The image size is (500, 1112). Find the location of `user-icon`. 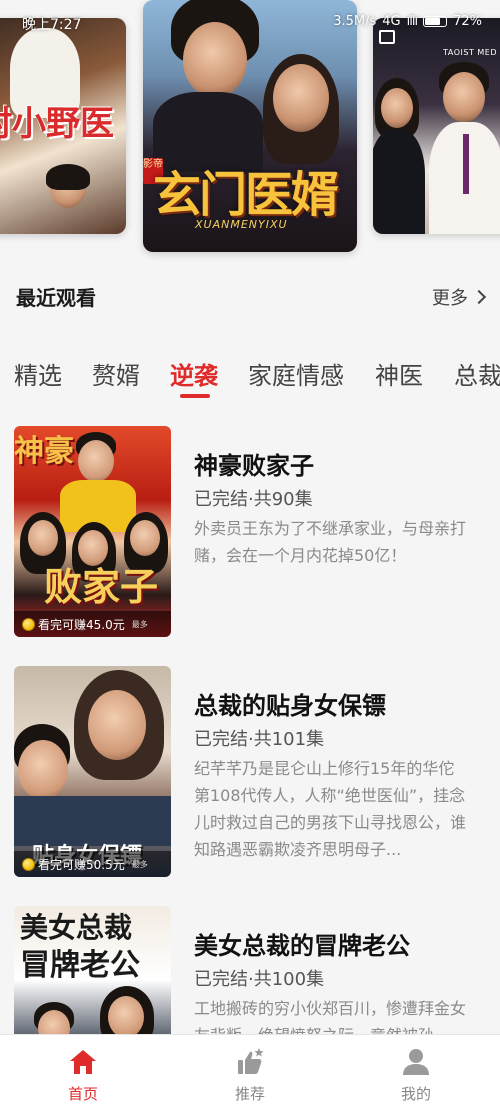

user-icon is located at coordinates (416, 1062).